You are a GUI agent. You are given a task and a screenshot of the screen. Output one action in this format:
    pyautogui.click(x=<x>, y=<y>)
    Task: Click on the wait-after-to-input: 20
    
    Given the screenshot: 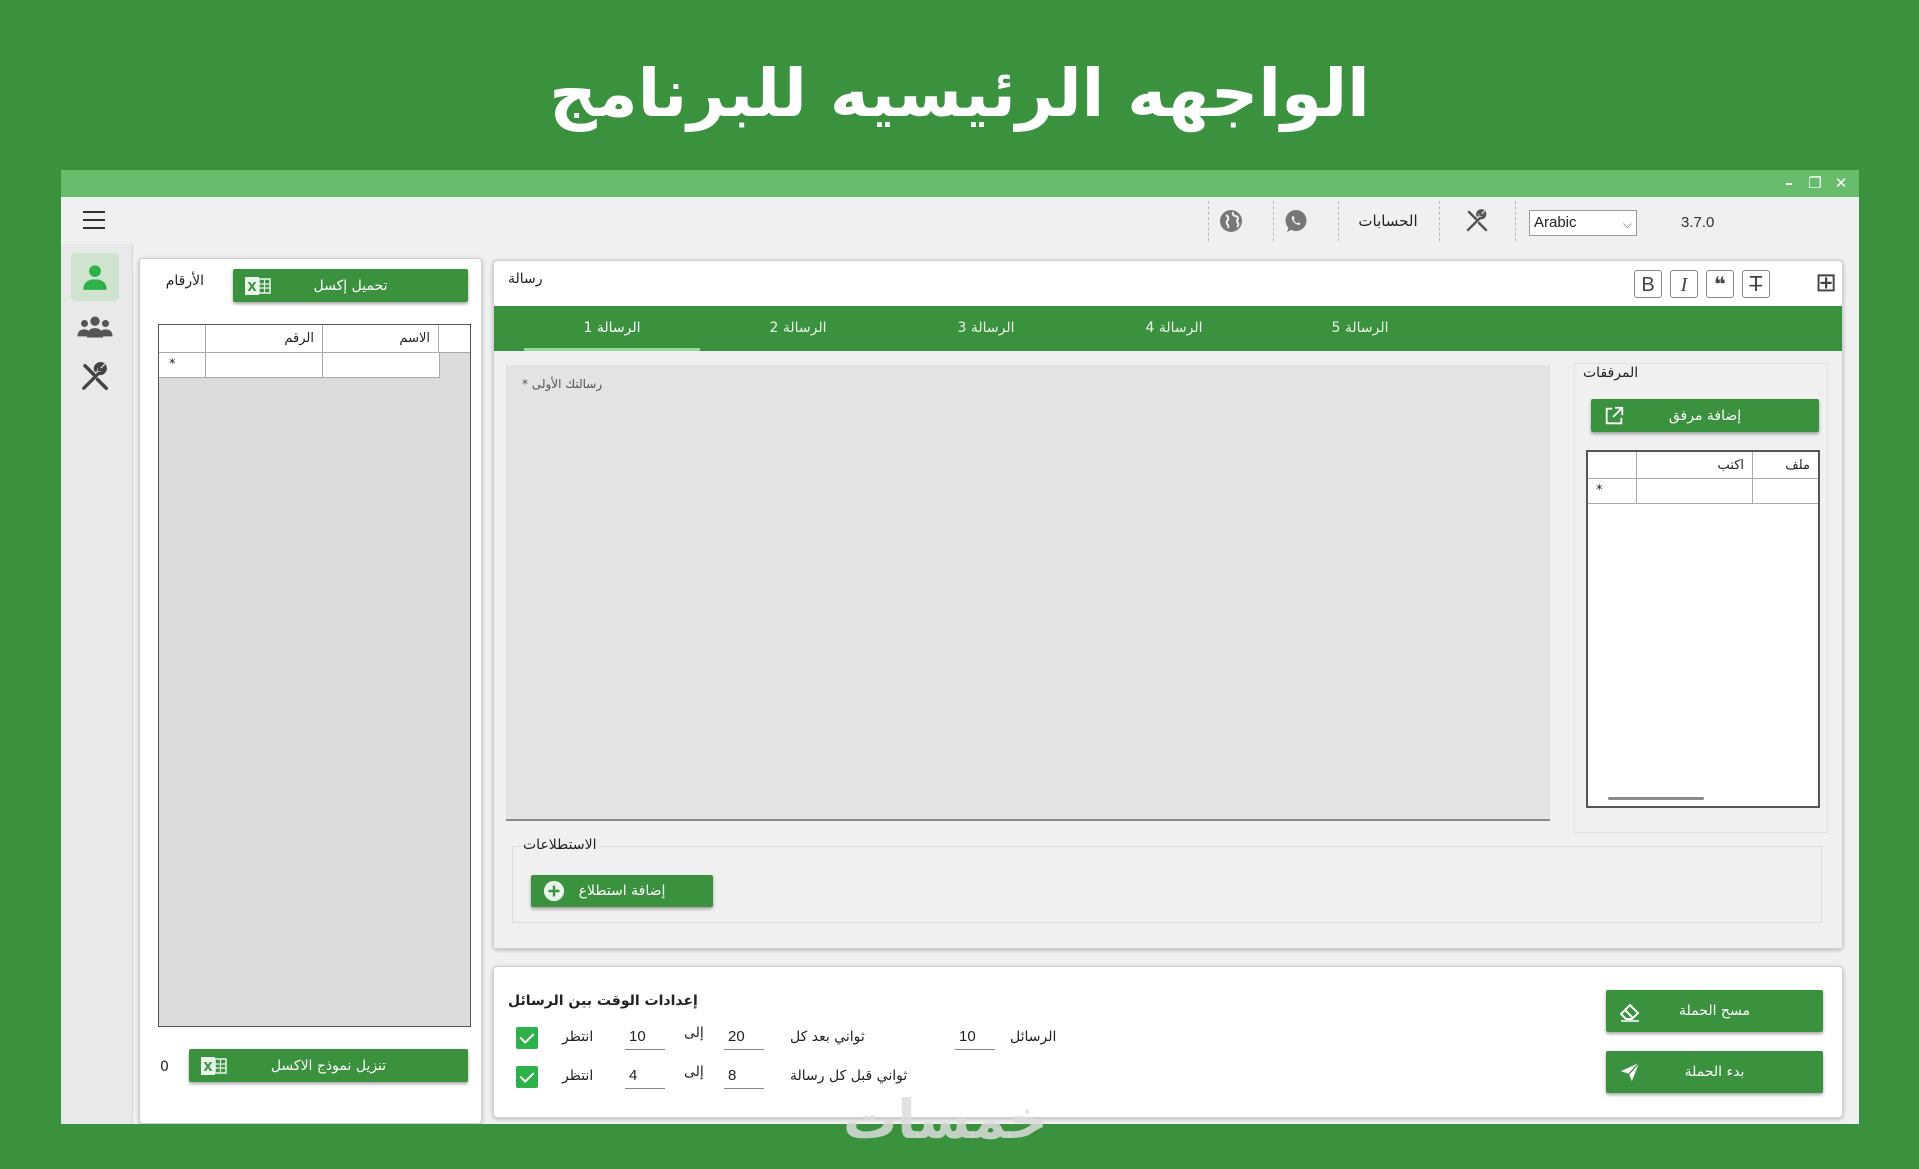 What is the action you would take?
    pyautogui.click(x=744, y=1037)
    